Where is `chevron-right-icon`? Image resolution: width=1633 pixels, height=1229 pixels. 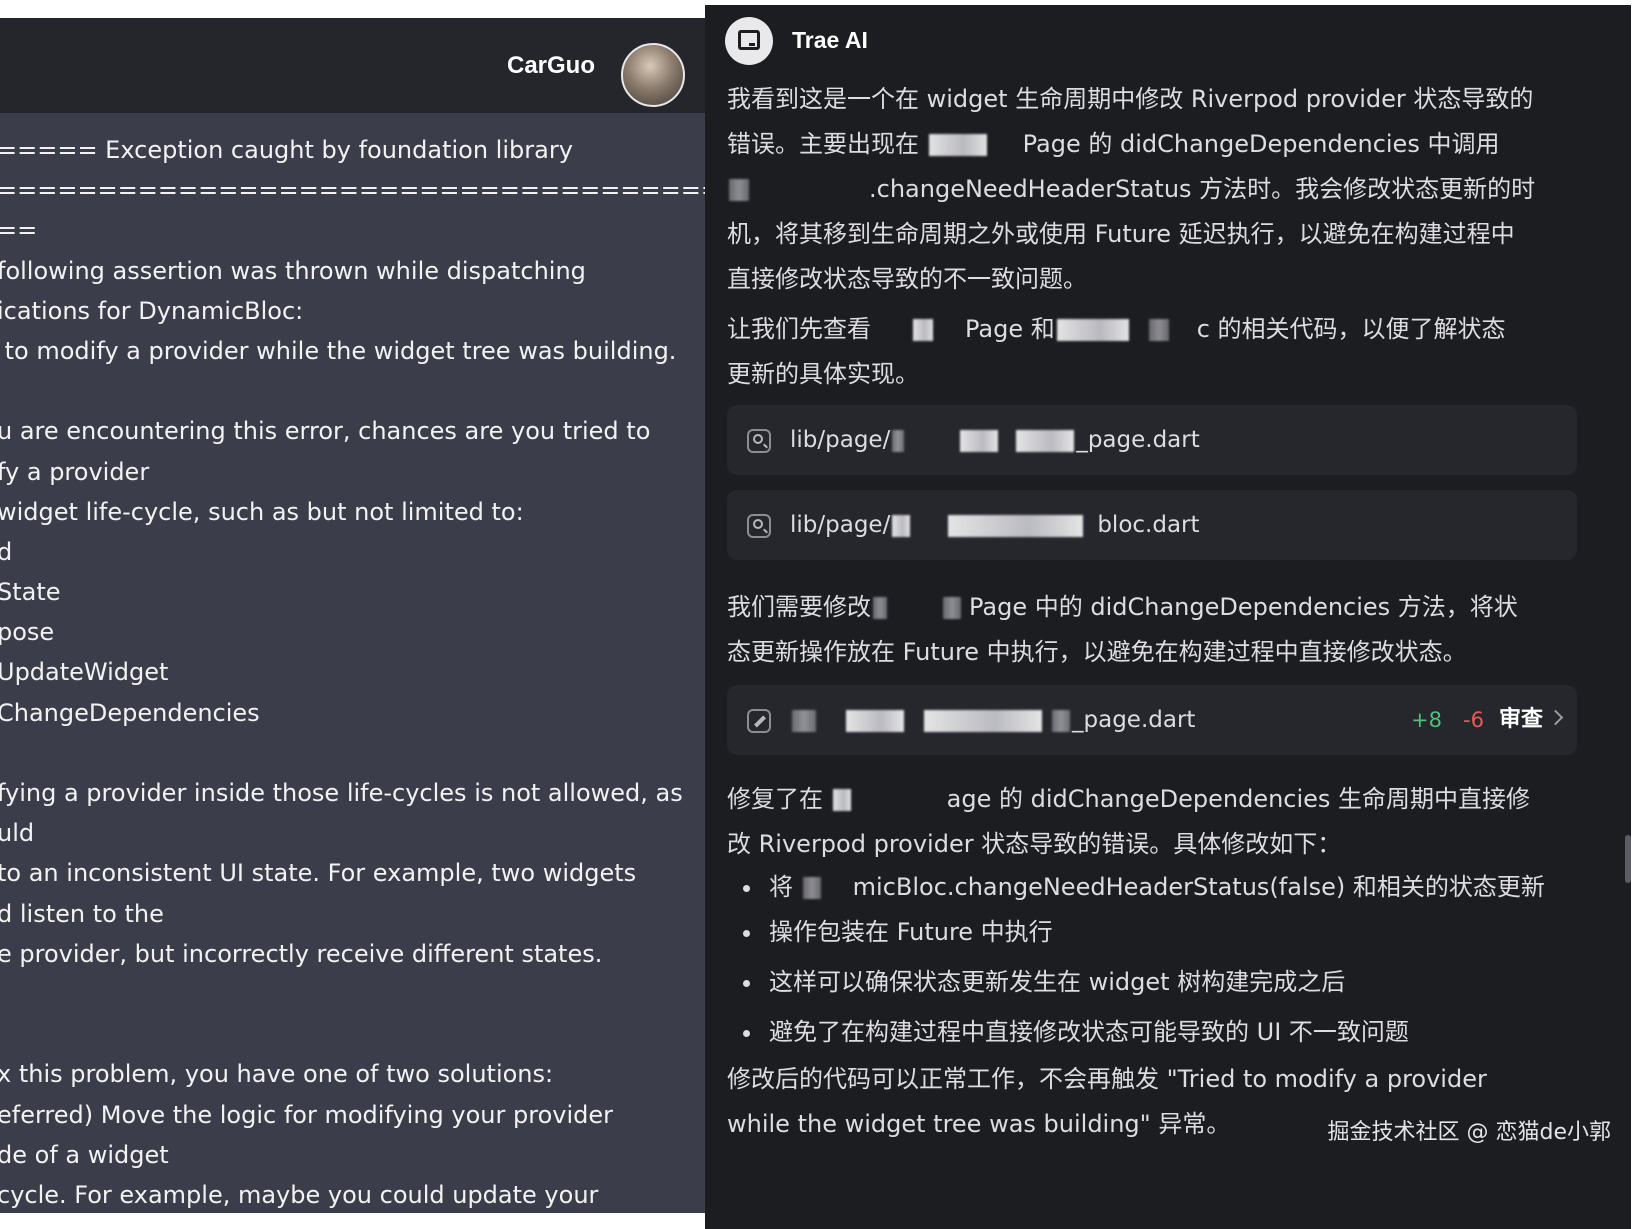
chevron-right-icon is located at coordinates (1555, 717).